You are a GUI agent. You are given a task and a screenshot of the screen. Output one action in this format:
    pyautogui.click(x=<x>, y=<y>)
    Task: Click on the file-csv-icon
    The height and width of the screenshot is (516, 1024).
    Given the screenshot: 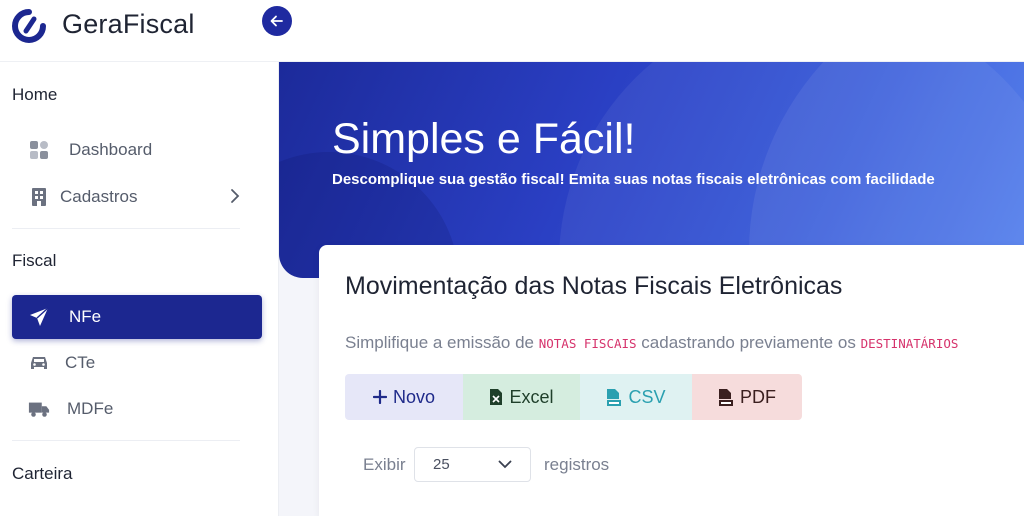 What is the action you would take?
    pyautogui.click(x=614, y=397)
    